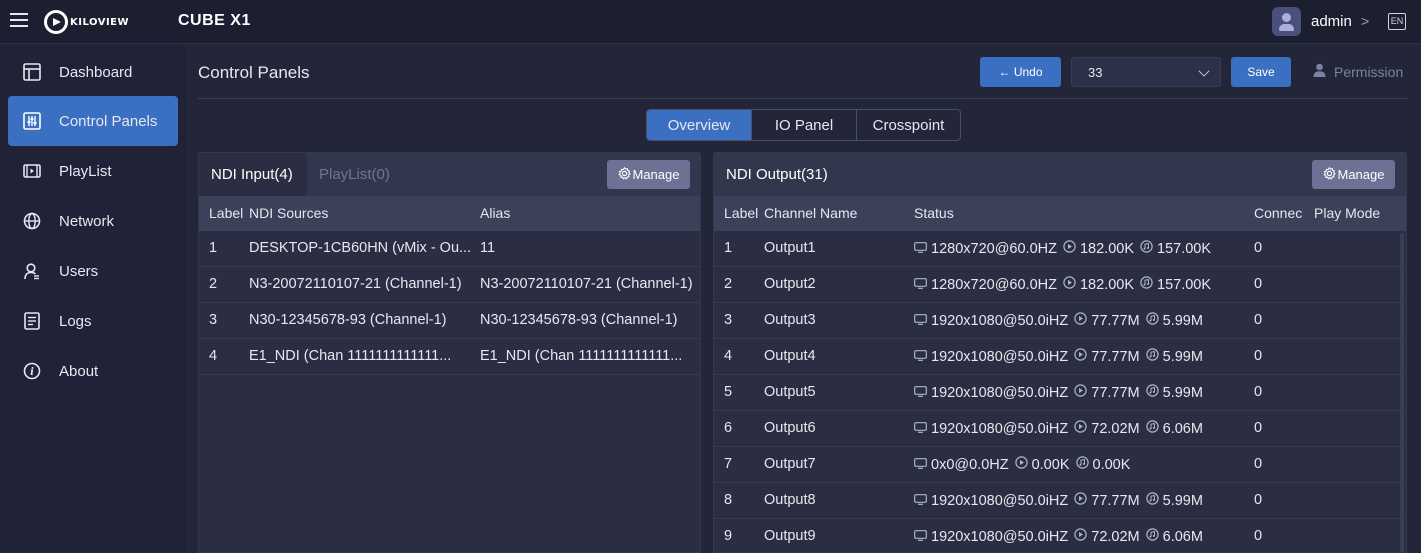  I want to click on table-row: 9 Output9 1920x1080@50.0iHZ 72.02M 6.06M 0, so click(1060, 535).